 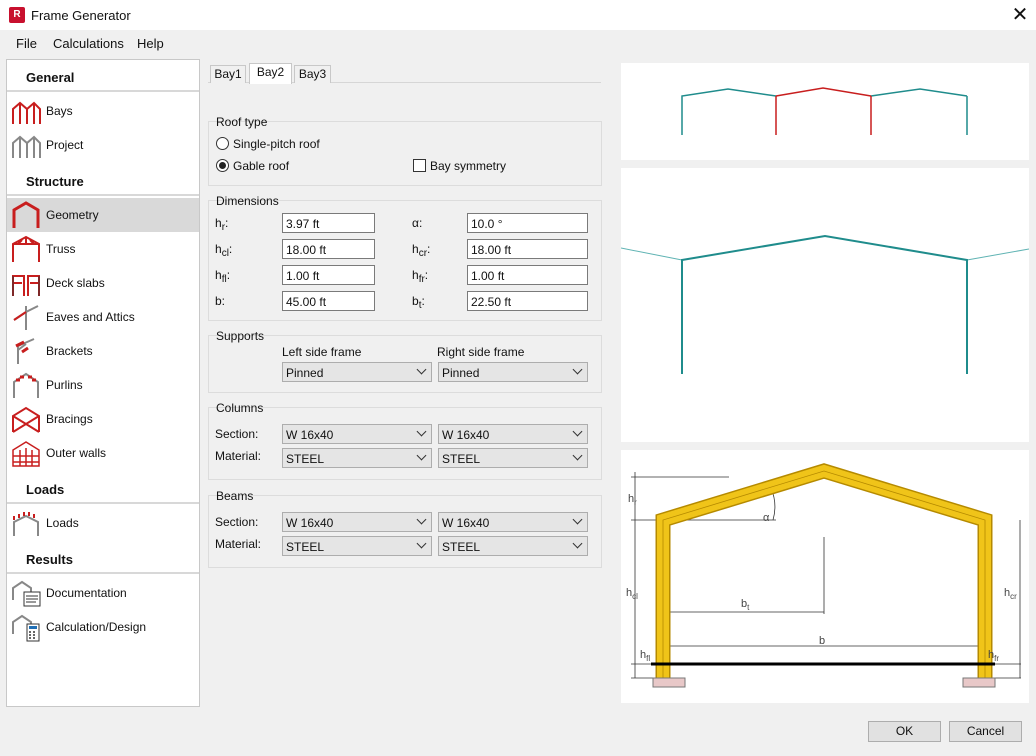 I want to click on sidebar-item-outer-walls: Outer walls, so click(x=103, y=453).